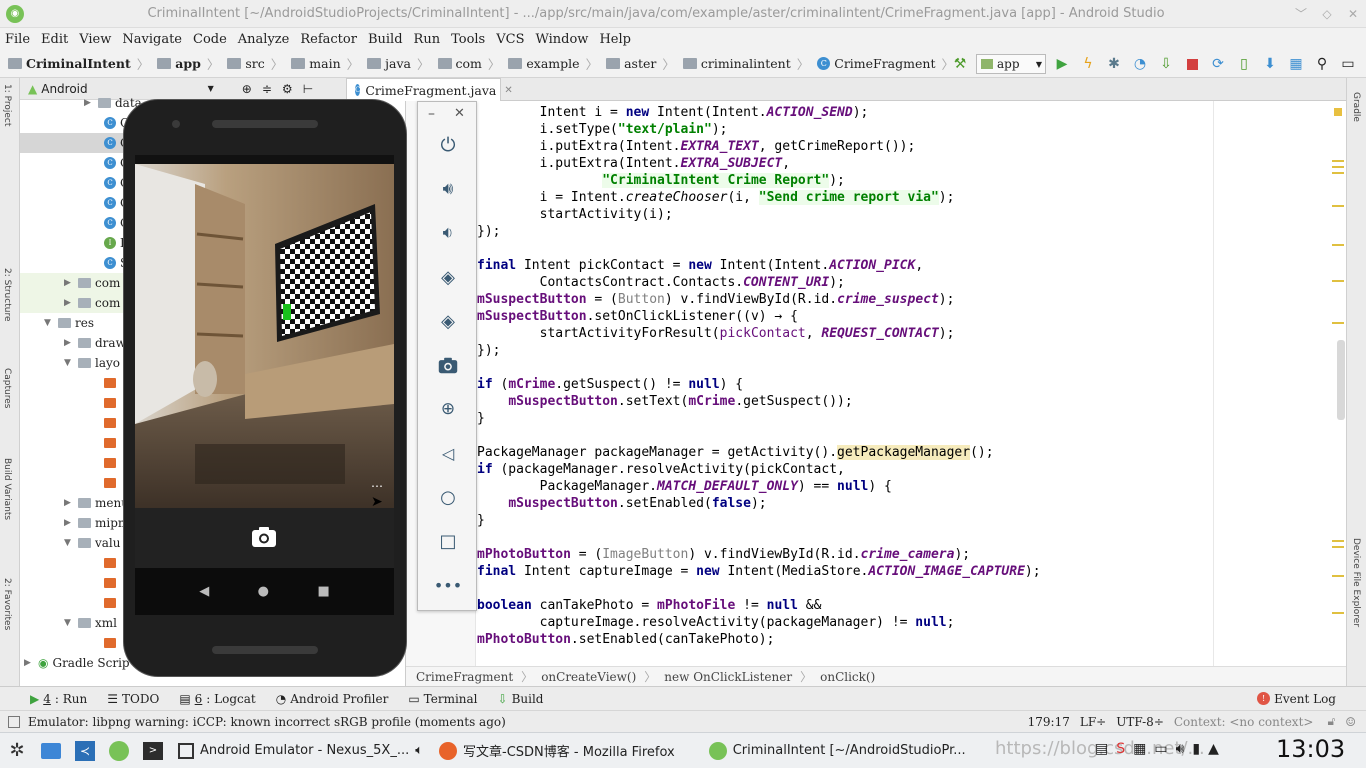 The image size is (1366, 768). What do you see at coordinates (264, 39) in the screenshot?
I see `menu-analyze: Analyze` at bounding box center [264, 39].